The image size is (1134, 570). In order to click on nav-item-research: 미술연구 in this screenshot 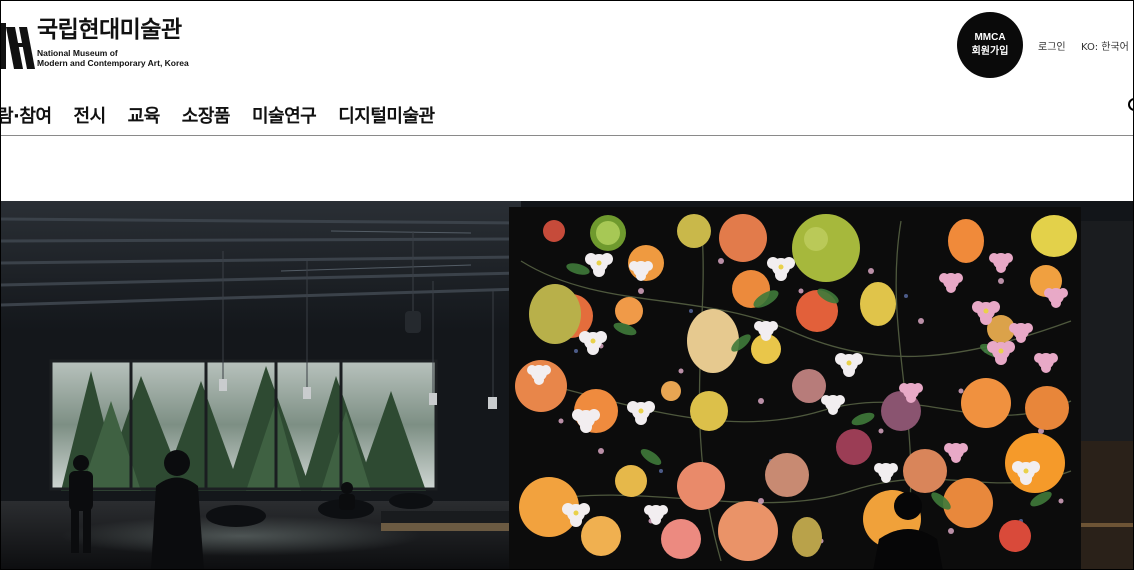, I will do `click(284, 115)`.